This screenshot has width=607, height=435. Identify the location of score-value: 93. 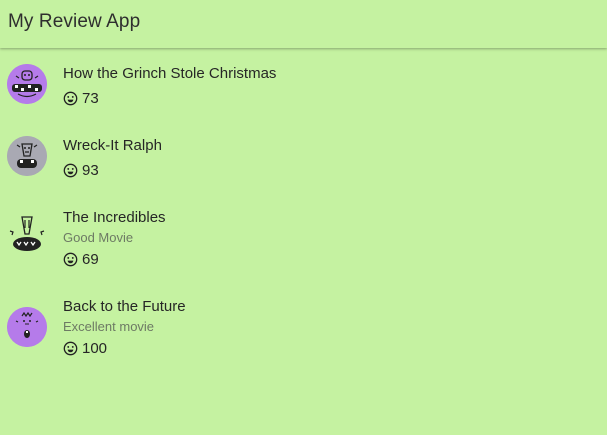
(90, 170).